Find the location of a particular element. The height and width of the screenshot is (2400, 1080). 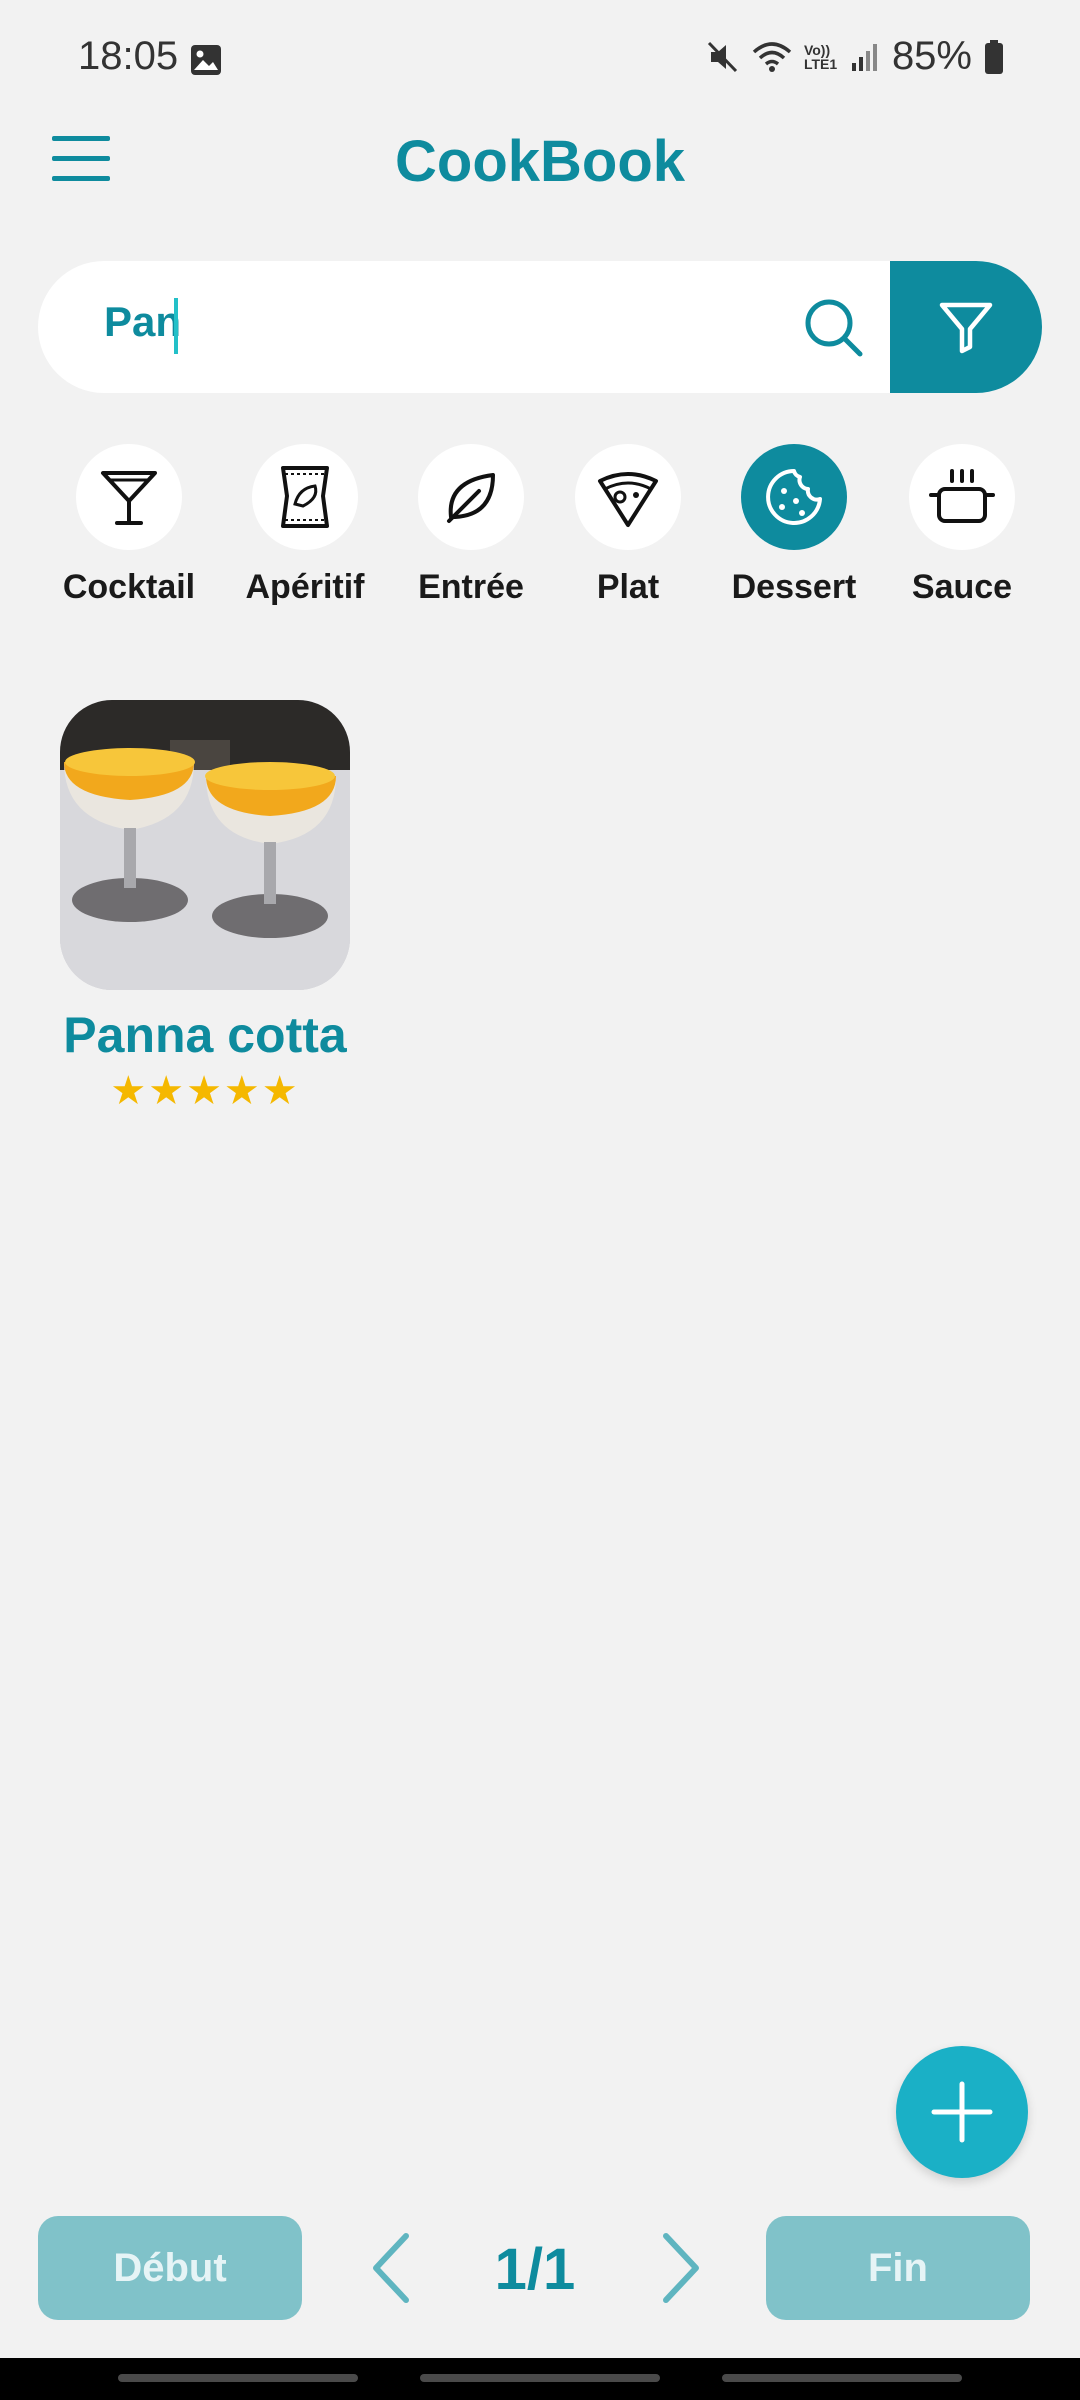

recipe-title: Panna cotta is located at coordinates (205, 1035).